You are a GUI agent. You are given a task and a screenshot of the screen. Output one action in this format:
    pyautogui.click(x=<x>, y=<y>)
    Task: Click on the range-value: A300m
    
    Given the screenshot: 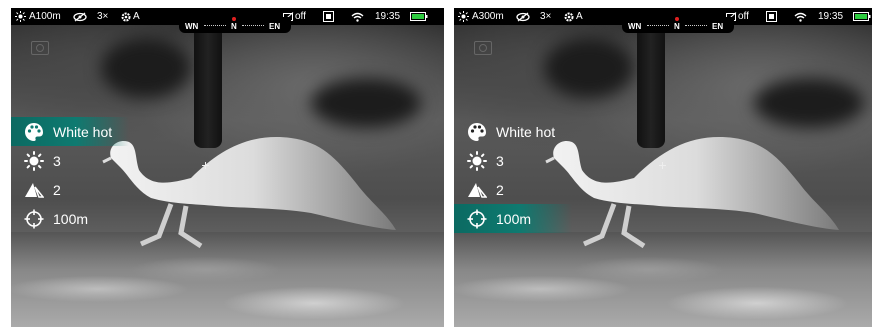 What is the action you would take?
    pyautogui.click(x=488, y=16)
    